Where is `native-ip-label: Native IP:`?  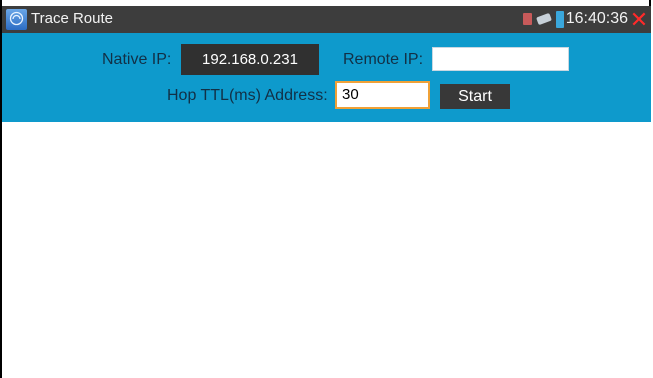
native-ip-label: Native IP: is located at coordinates (137, 59).